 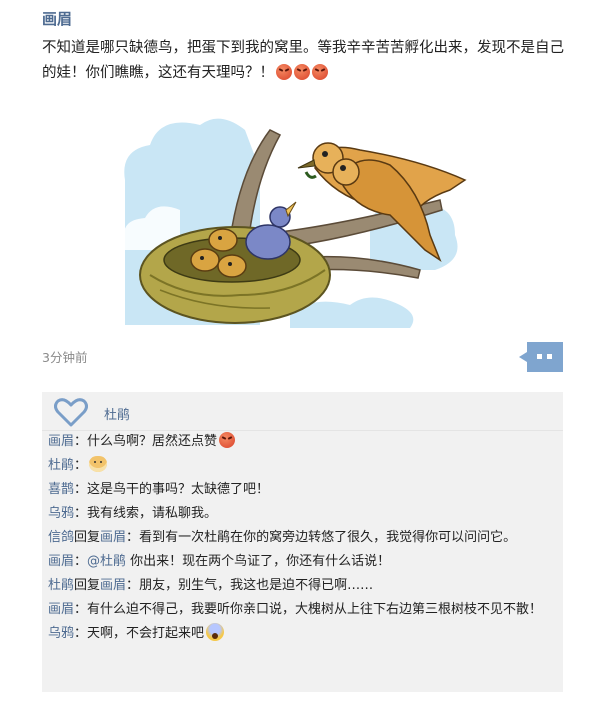 What do you see at coordinates (152, 441) in the screenshot?
I see `comment-text: 什么鸟啊？居然还点赞` at bounding box center [152, 441].